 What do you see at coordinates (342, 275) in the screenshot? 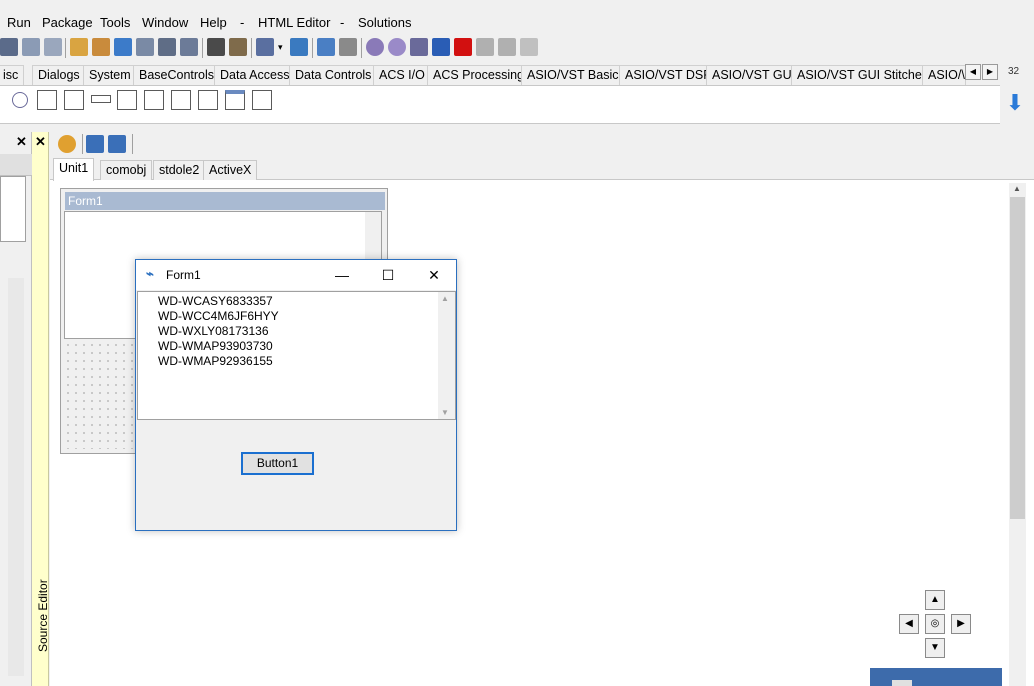
I see `minimize-button: —` at bounding box center [342, 275].